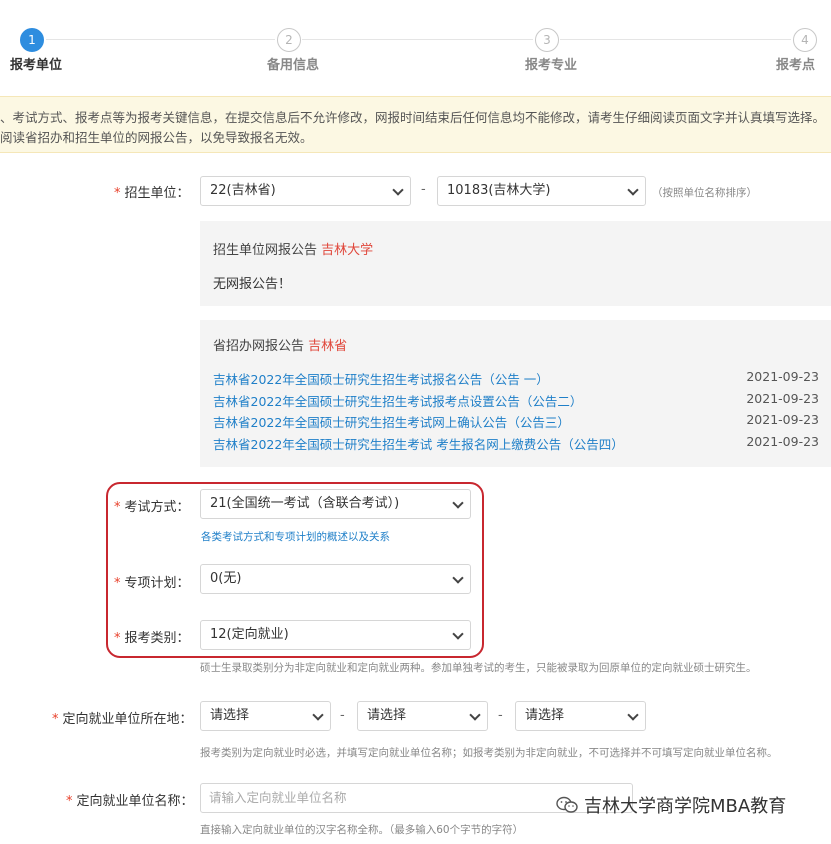 The width and height of the screenshot is (831, 844). I want to click on school-announcement-panel: 招生单位网报公告 吉林大学 无网报公告！, so click(515, 263).